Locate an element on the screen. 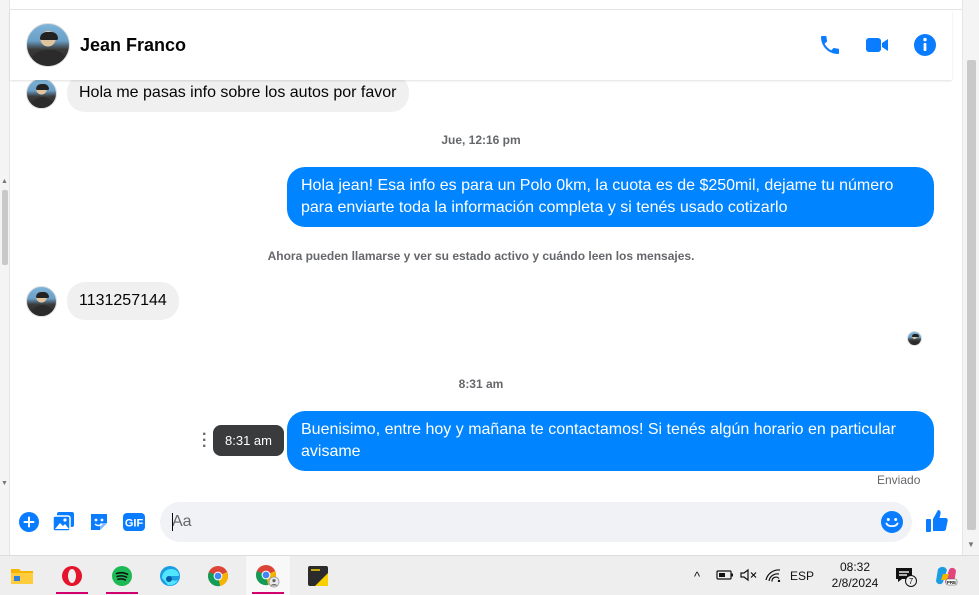 This screenshot has width=979, height=595. thumbs-up-icon is located at coordinates (937, 523).